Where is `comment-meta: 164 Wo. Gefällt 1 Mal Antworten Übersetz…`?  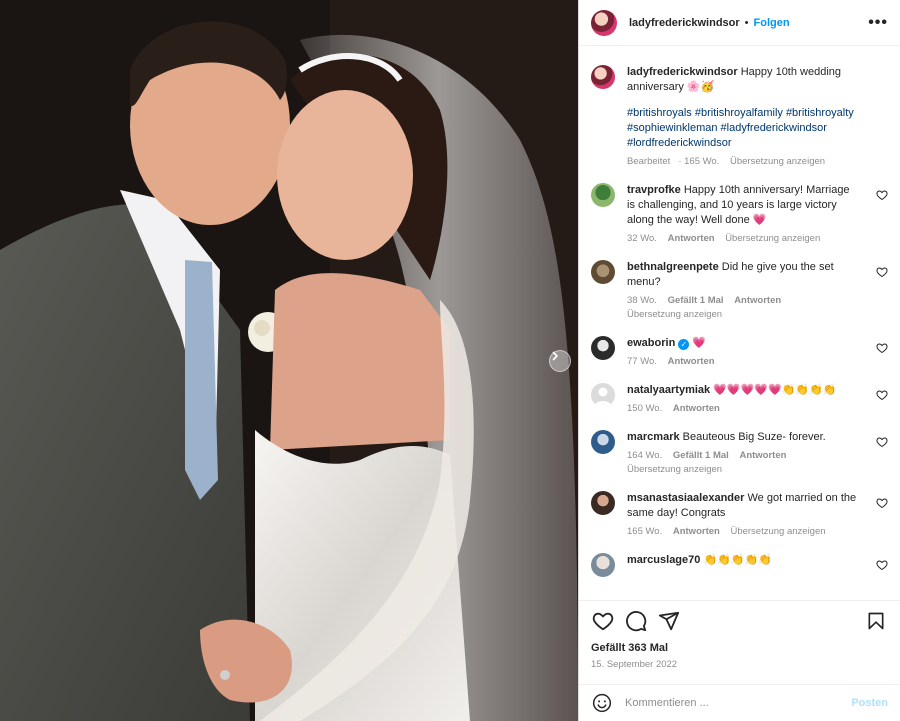 comment-meta: 164 Wo. Gefällt 1 Mal Antworten Übersetz… is located at coordinates (743, 463).